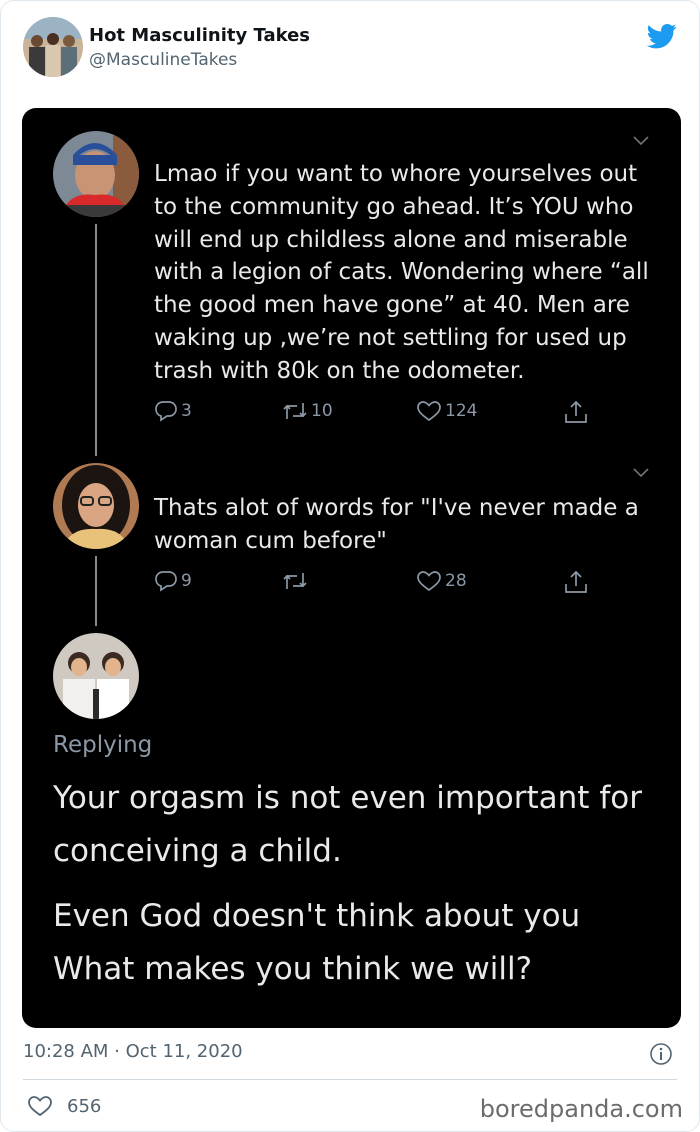 The height and width of the screenshot is (1132, 700). What do you see at coordinates (370, 583) in the screenshot?
I see `reply-actions: 9 28` at bounding box center [370, 583].